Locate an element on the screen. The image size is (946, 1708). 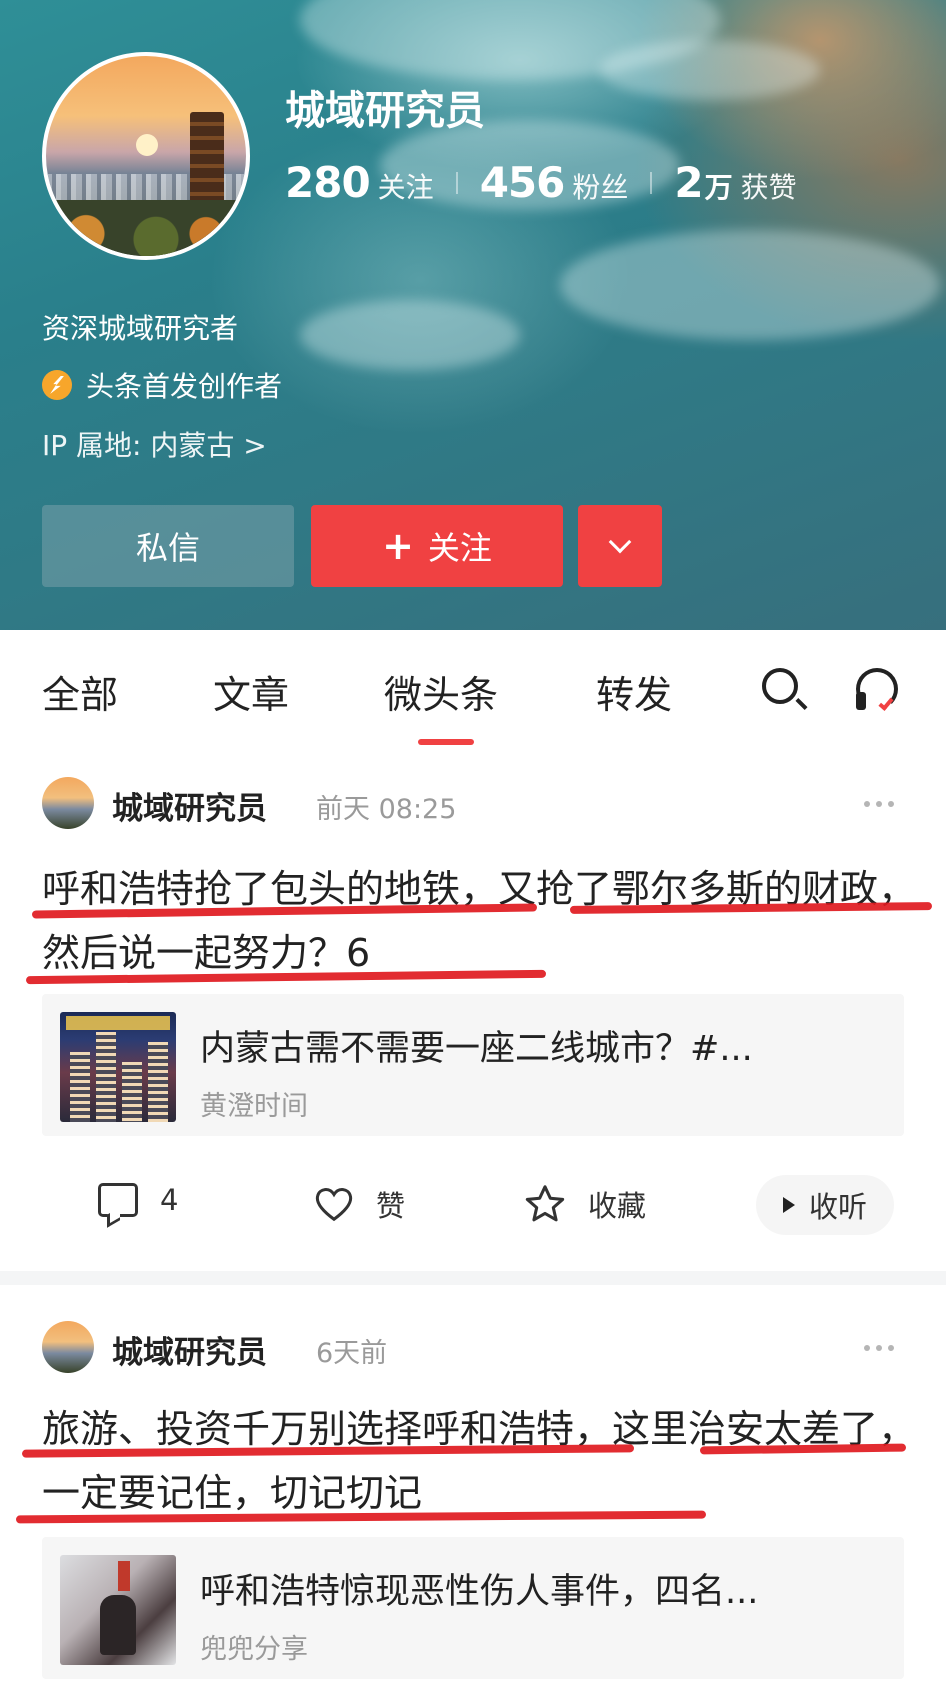
post-actions: 4 赞 收藏 收听 is located at coordinates (473, 1205).